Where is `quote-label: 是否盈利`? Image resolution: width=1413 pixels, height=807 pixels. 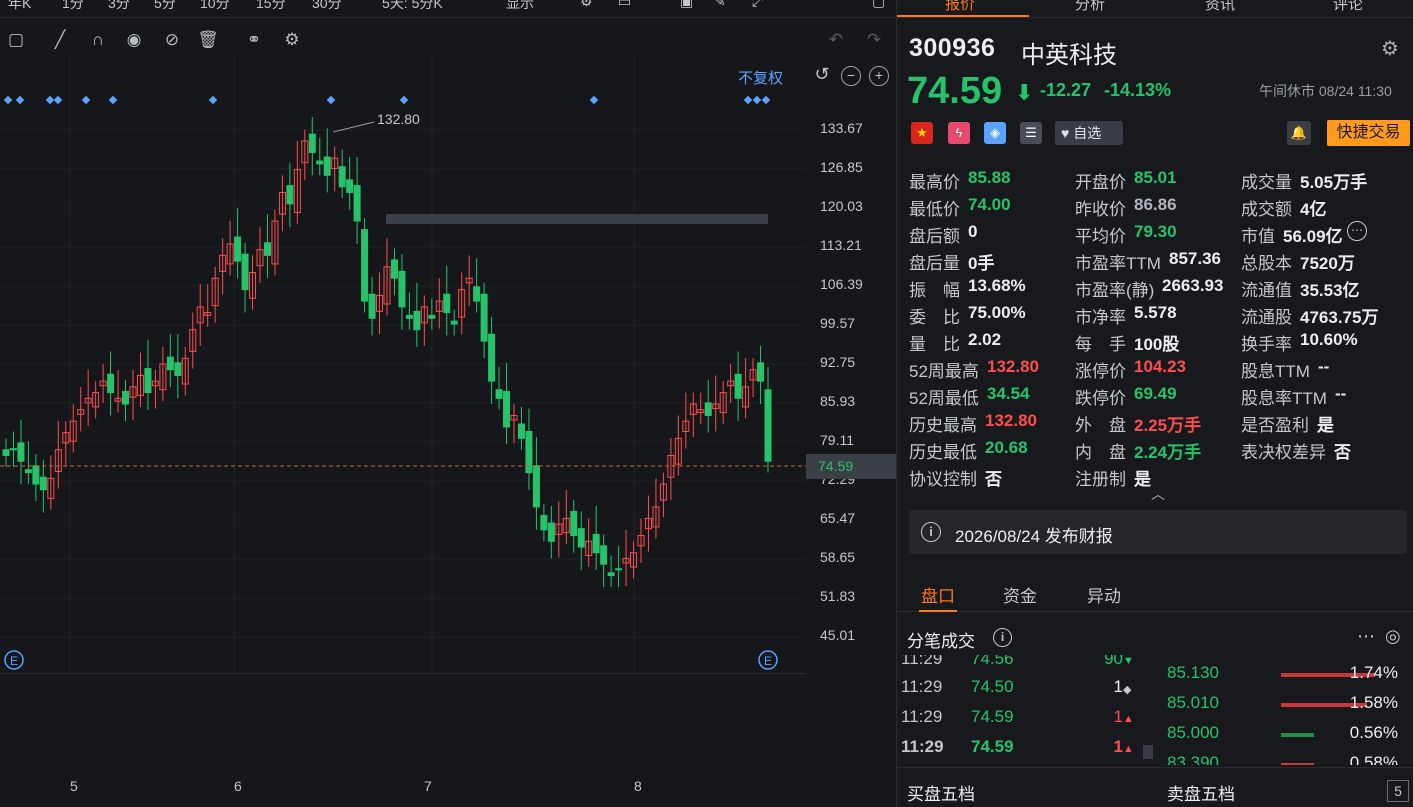
quote-label: 是否盈利 is located at coordinates (1275, 425).